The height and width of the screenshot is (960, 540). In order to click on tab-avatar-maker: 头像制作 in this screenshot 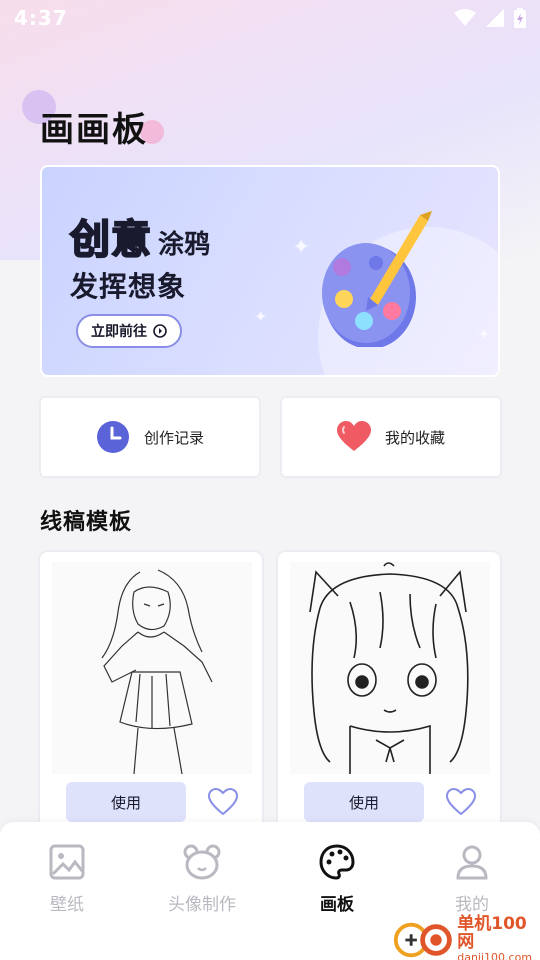, I will do `click(202, 879)`.